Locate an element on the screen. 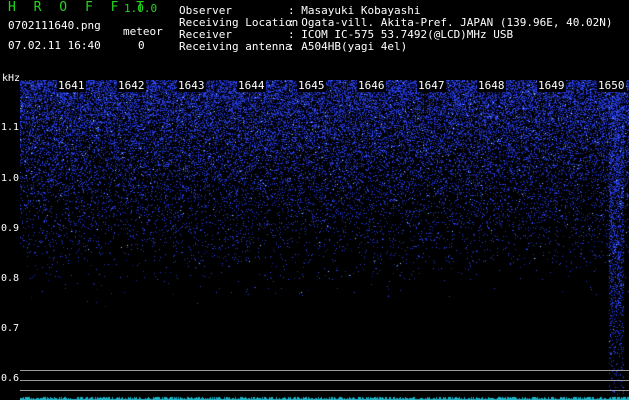  meteor-label: meteor is located at coordinates (143, 31).